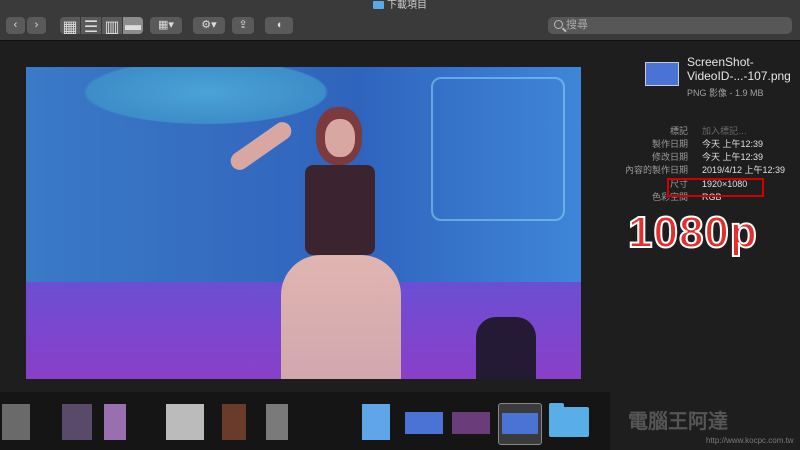  Describe the element at coordinates (670, 25) in the screenshot. I see `search-field: 搜尋` at that location.